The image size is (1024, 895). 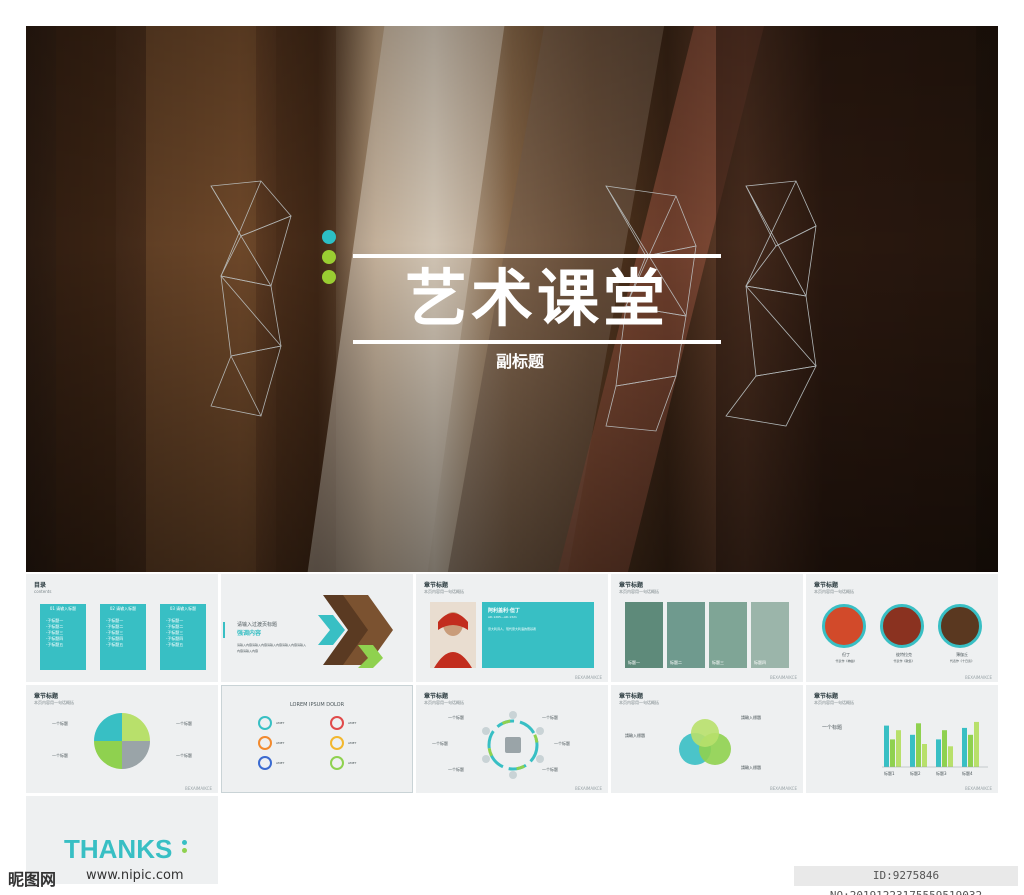 What do you see at coordinates (519, 361) in the screenshot?
I see `hero-subtitle: 副标题` at bounding box center [519, 361].